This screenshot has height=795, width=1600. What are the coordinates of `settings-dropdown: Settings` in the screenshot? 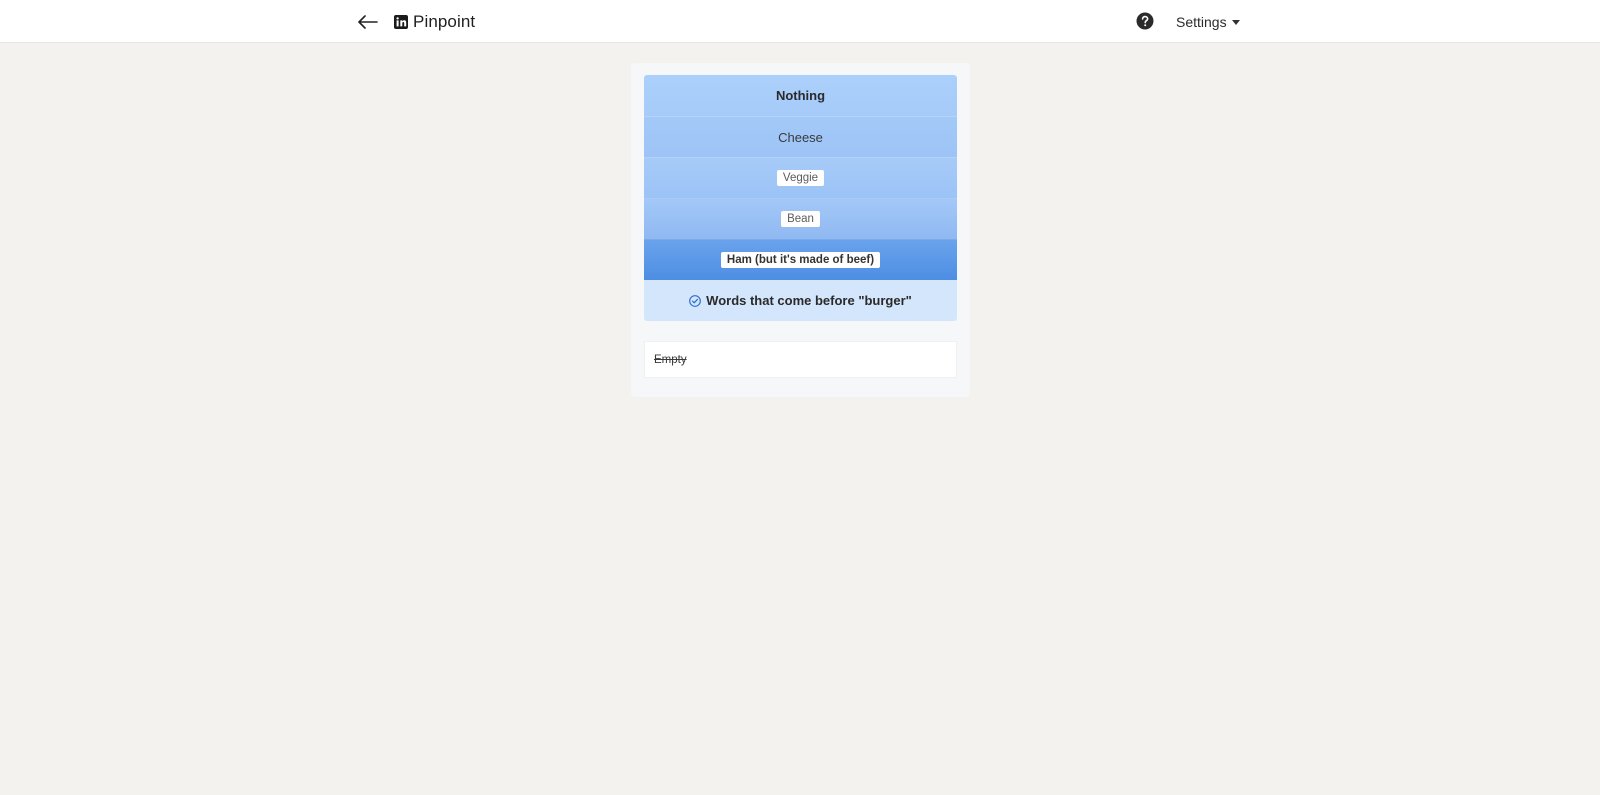 It's located at (1208, 22).